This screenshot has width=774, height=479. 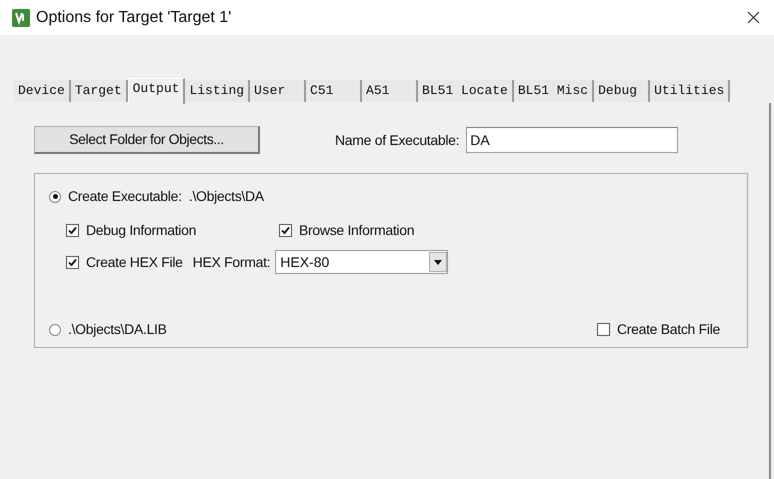 What do you see at coordinates (361, 262) in the screenshot?
I see `hex-format-dropdown: HEX-80` at bounding box center [361, 262].